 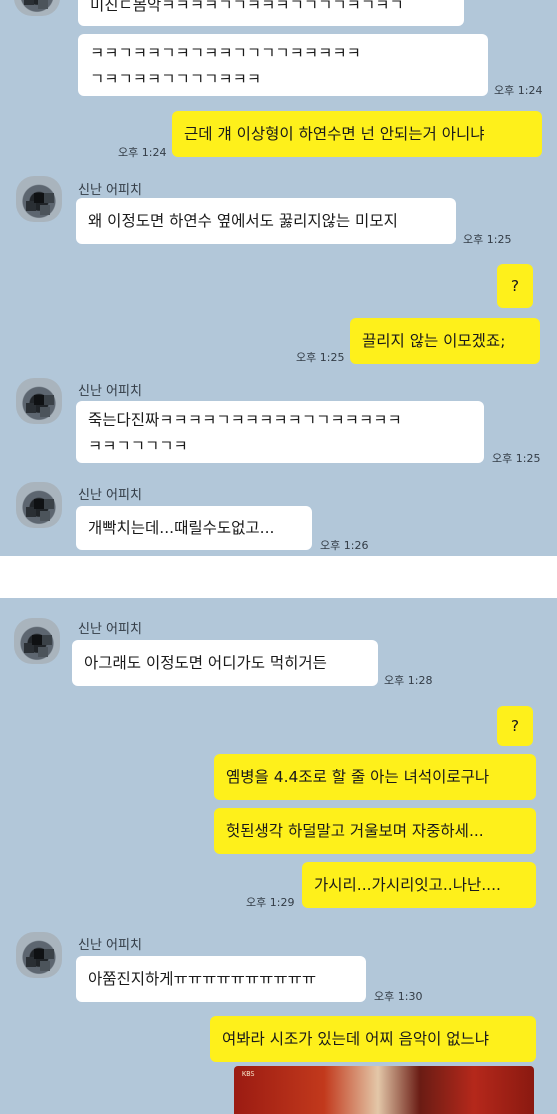 What do you see at coordinates (434, 341) in the screenshot?
I see `message-text: 끌리지 않는 이모겠죠;` at bounding box center [434, 341].